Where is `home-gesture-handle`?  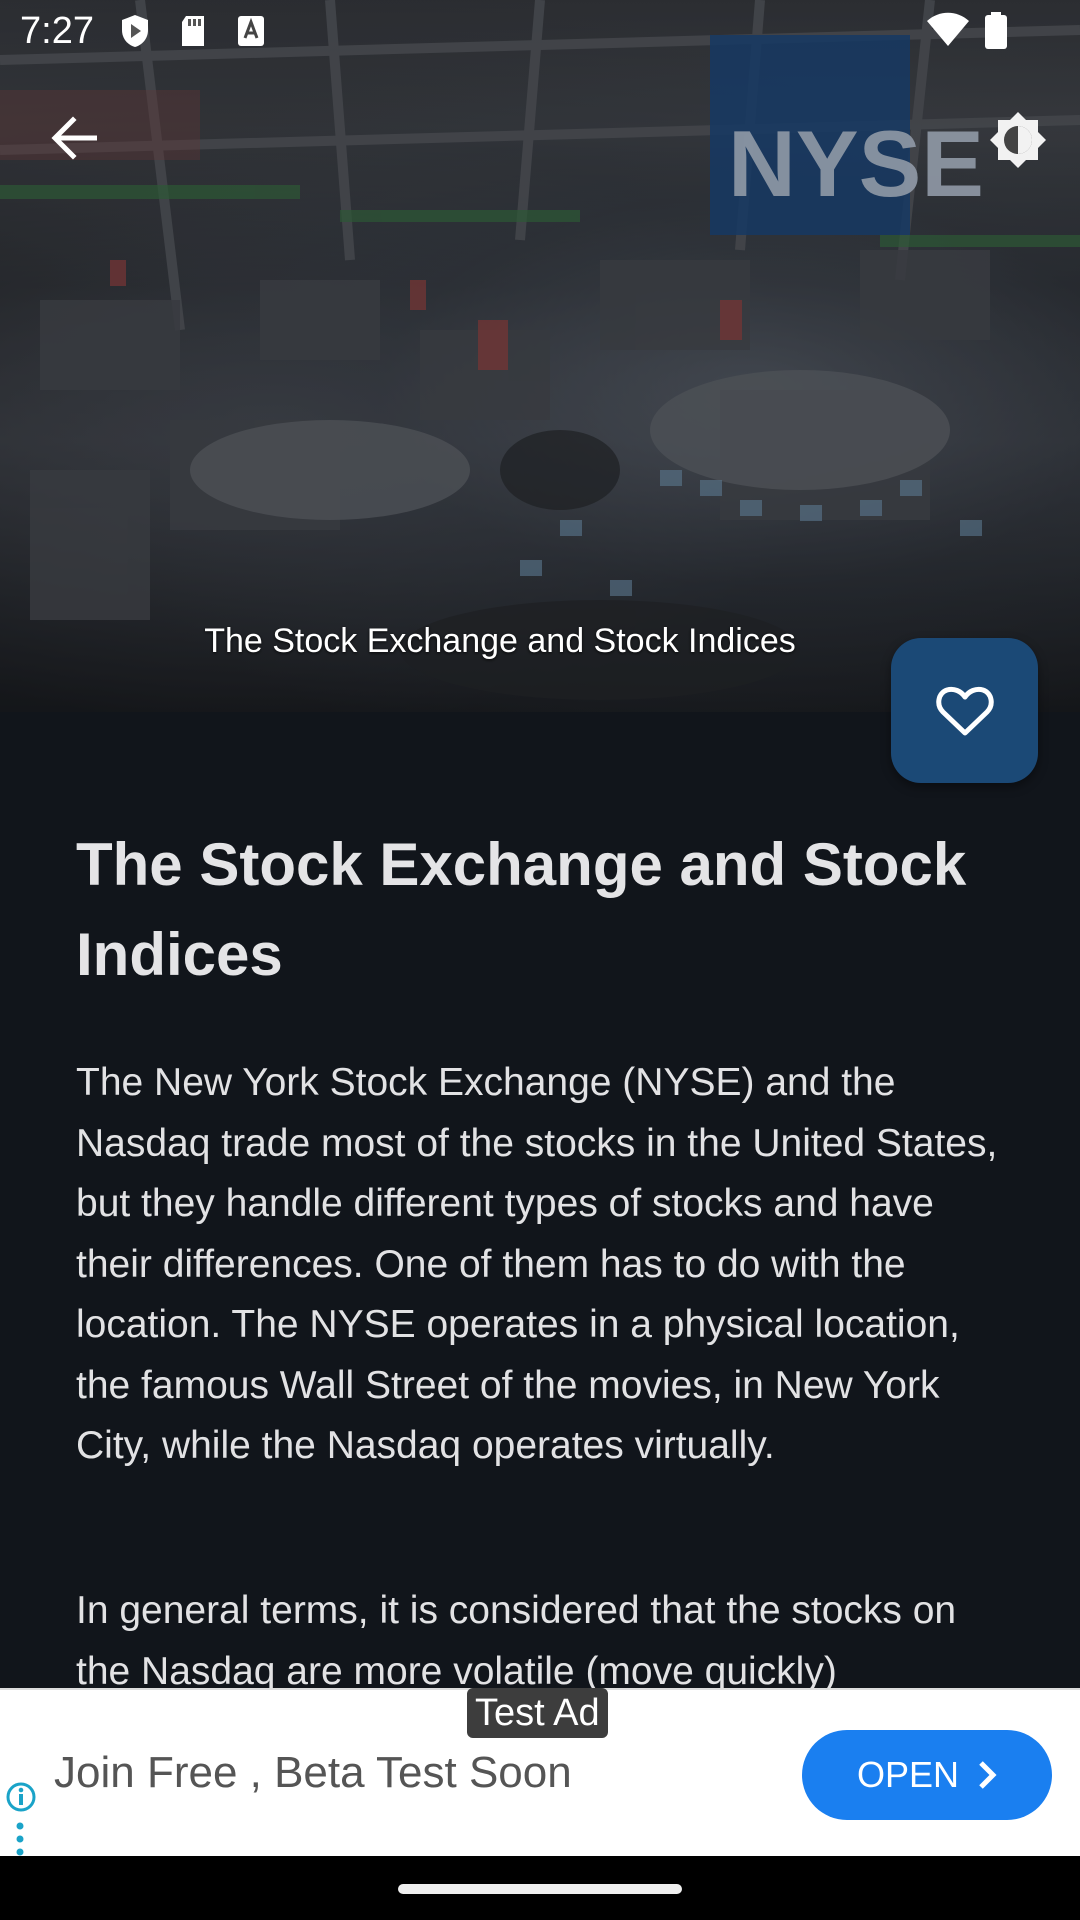
home-gesture-handle is located at coordinates (540, 1889).